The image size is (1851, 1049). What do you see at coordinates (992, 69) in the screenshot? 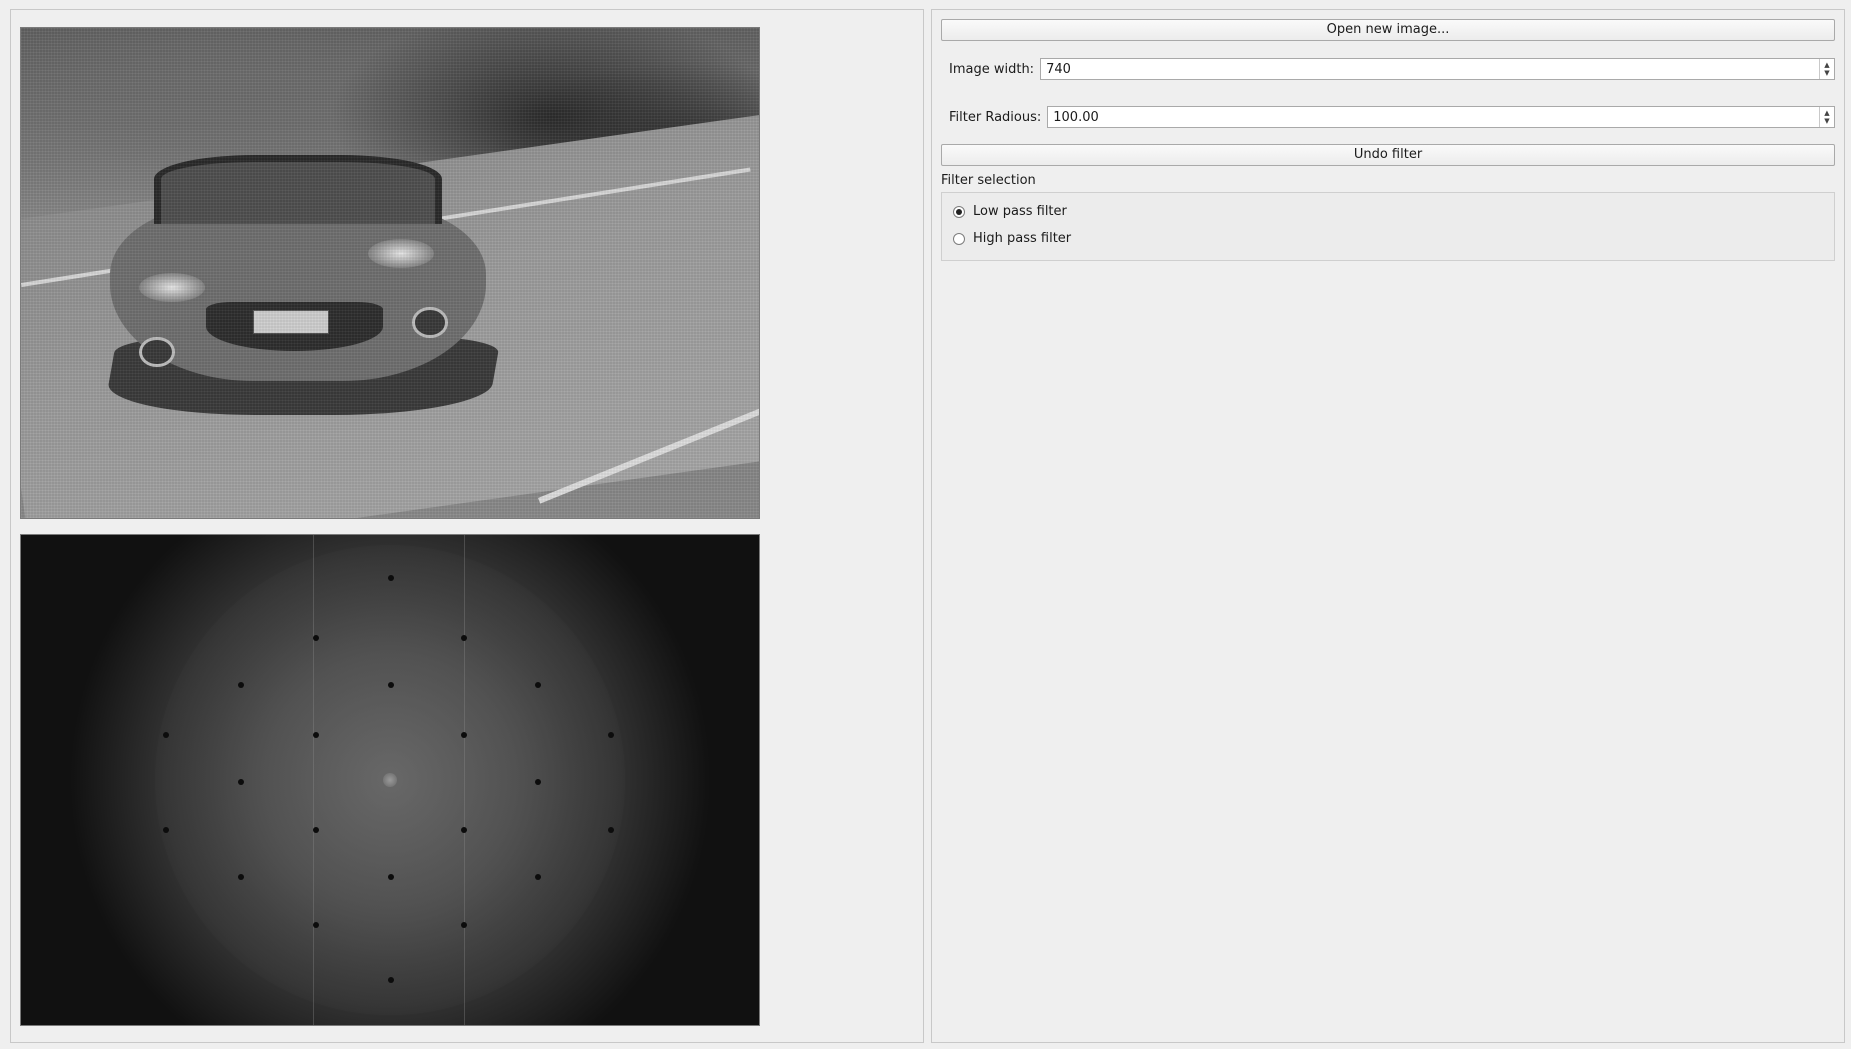
I see `image-width-label: Image width:` at bounding box center [992, 69].